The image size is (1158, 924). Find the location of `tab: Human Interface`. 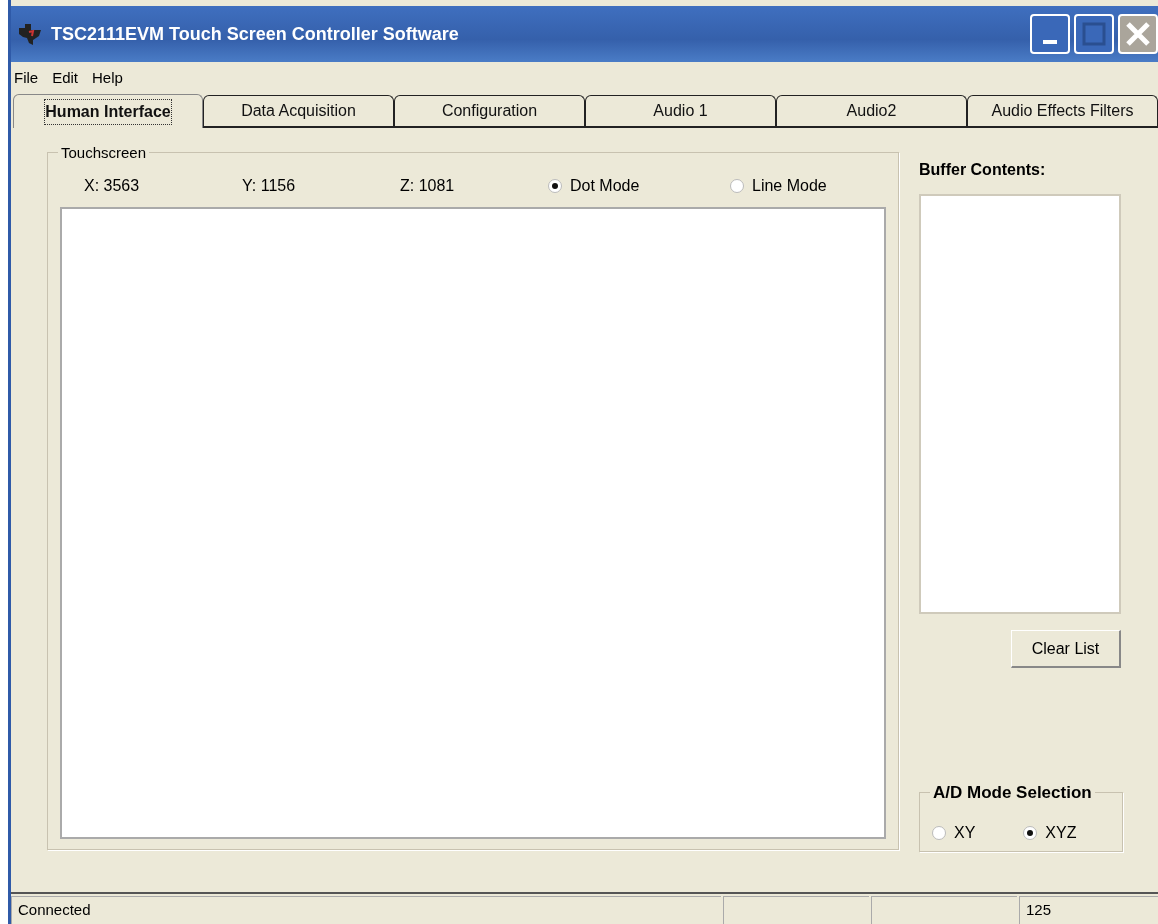

tab: Human Interface is located at coordinates (108, 111).